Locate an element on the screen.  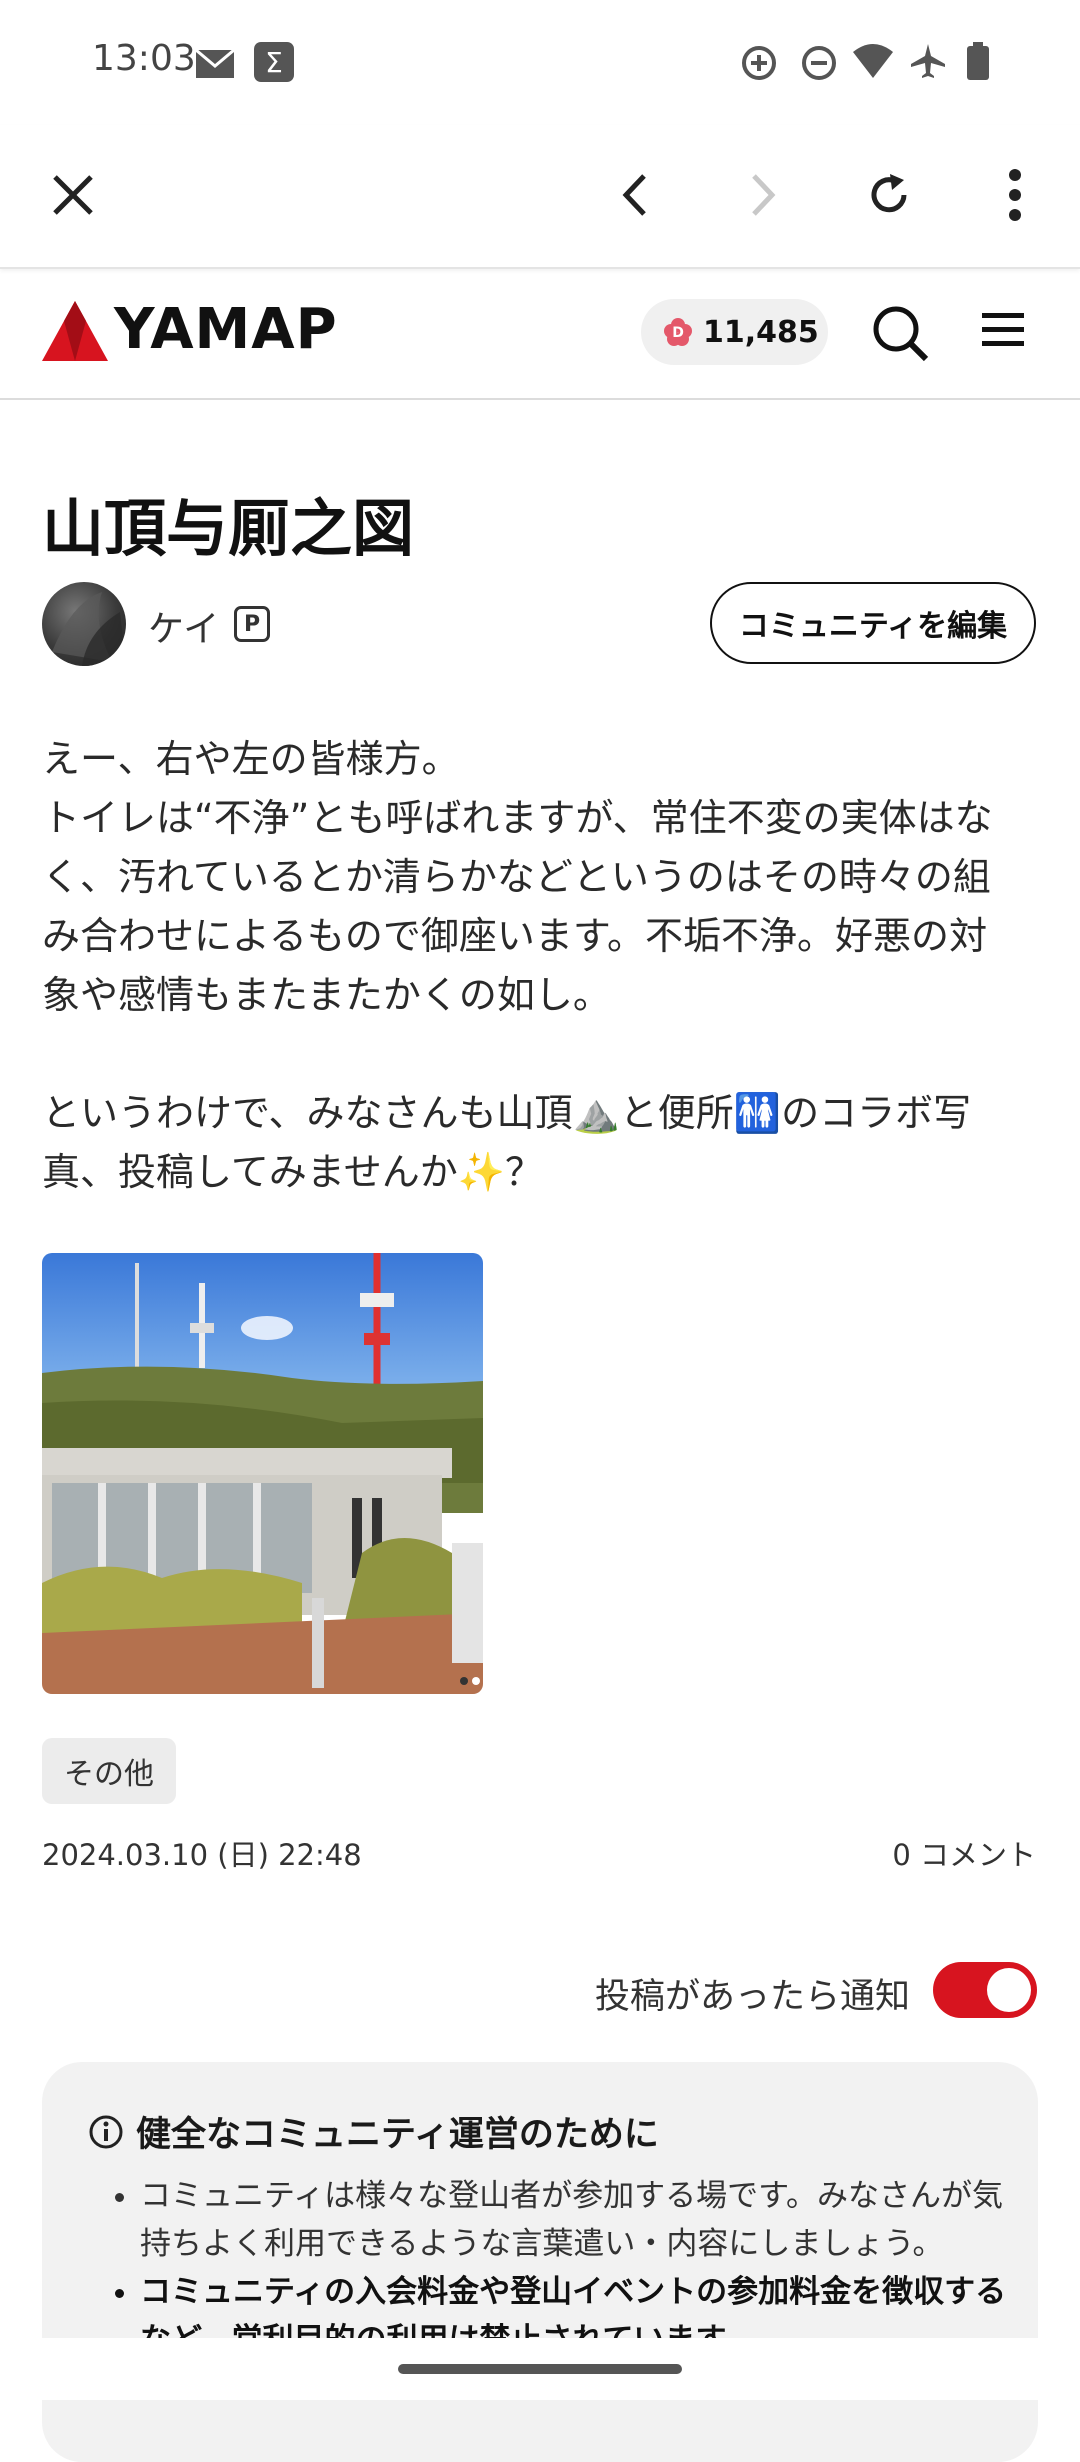
avatar is located at coordinates (84, 624).